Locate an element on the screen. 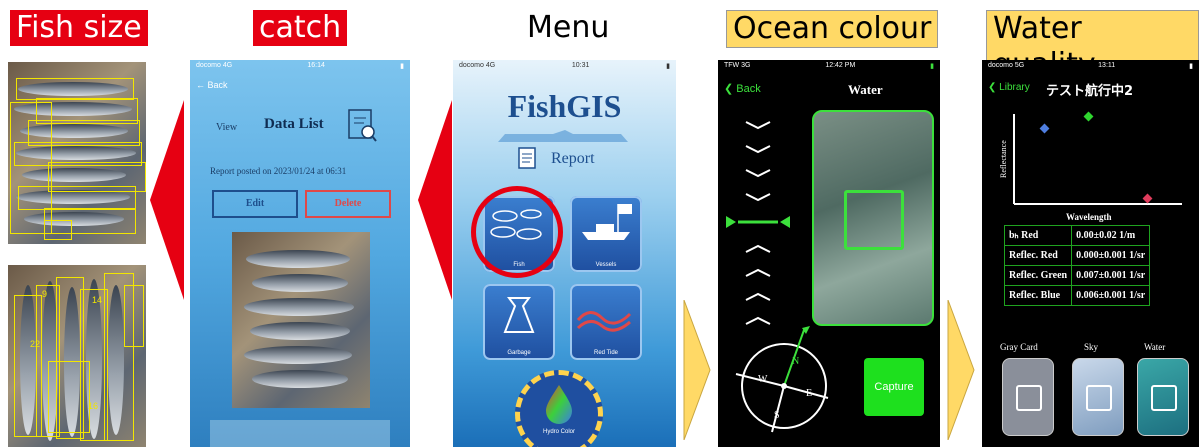 This screenshot has width=1199, height=447. gray-card-thumbnail is located at coordinates (1028, 397).